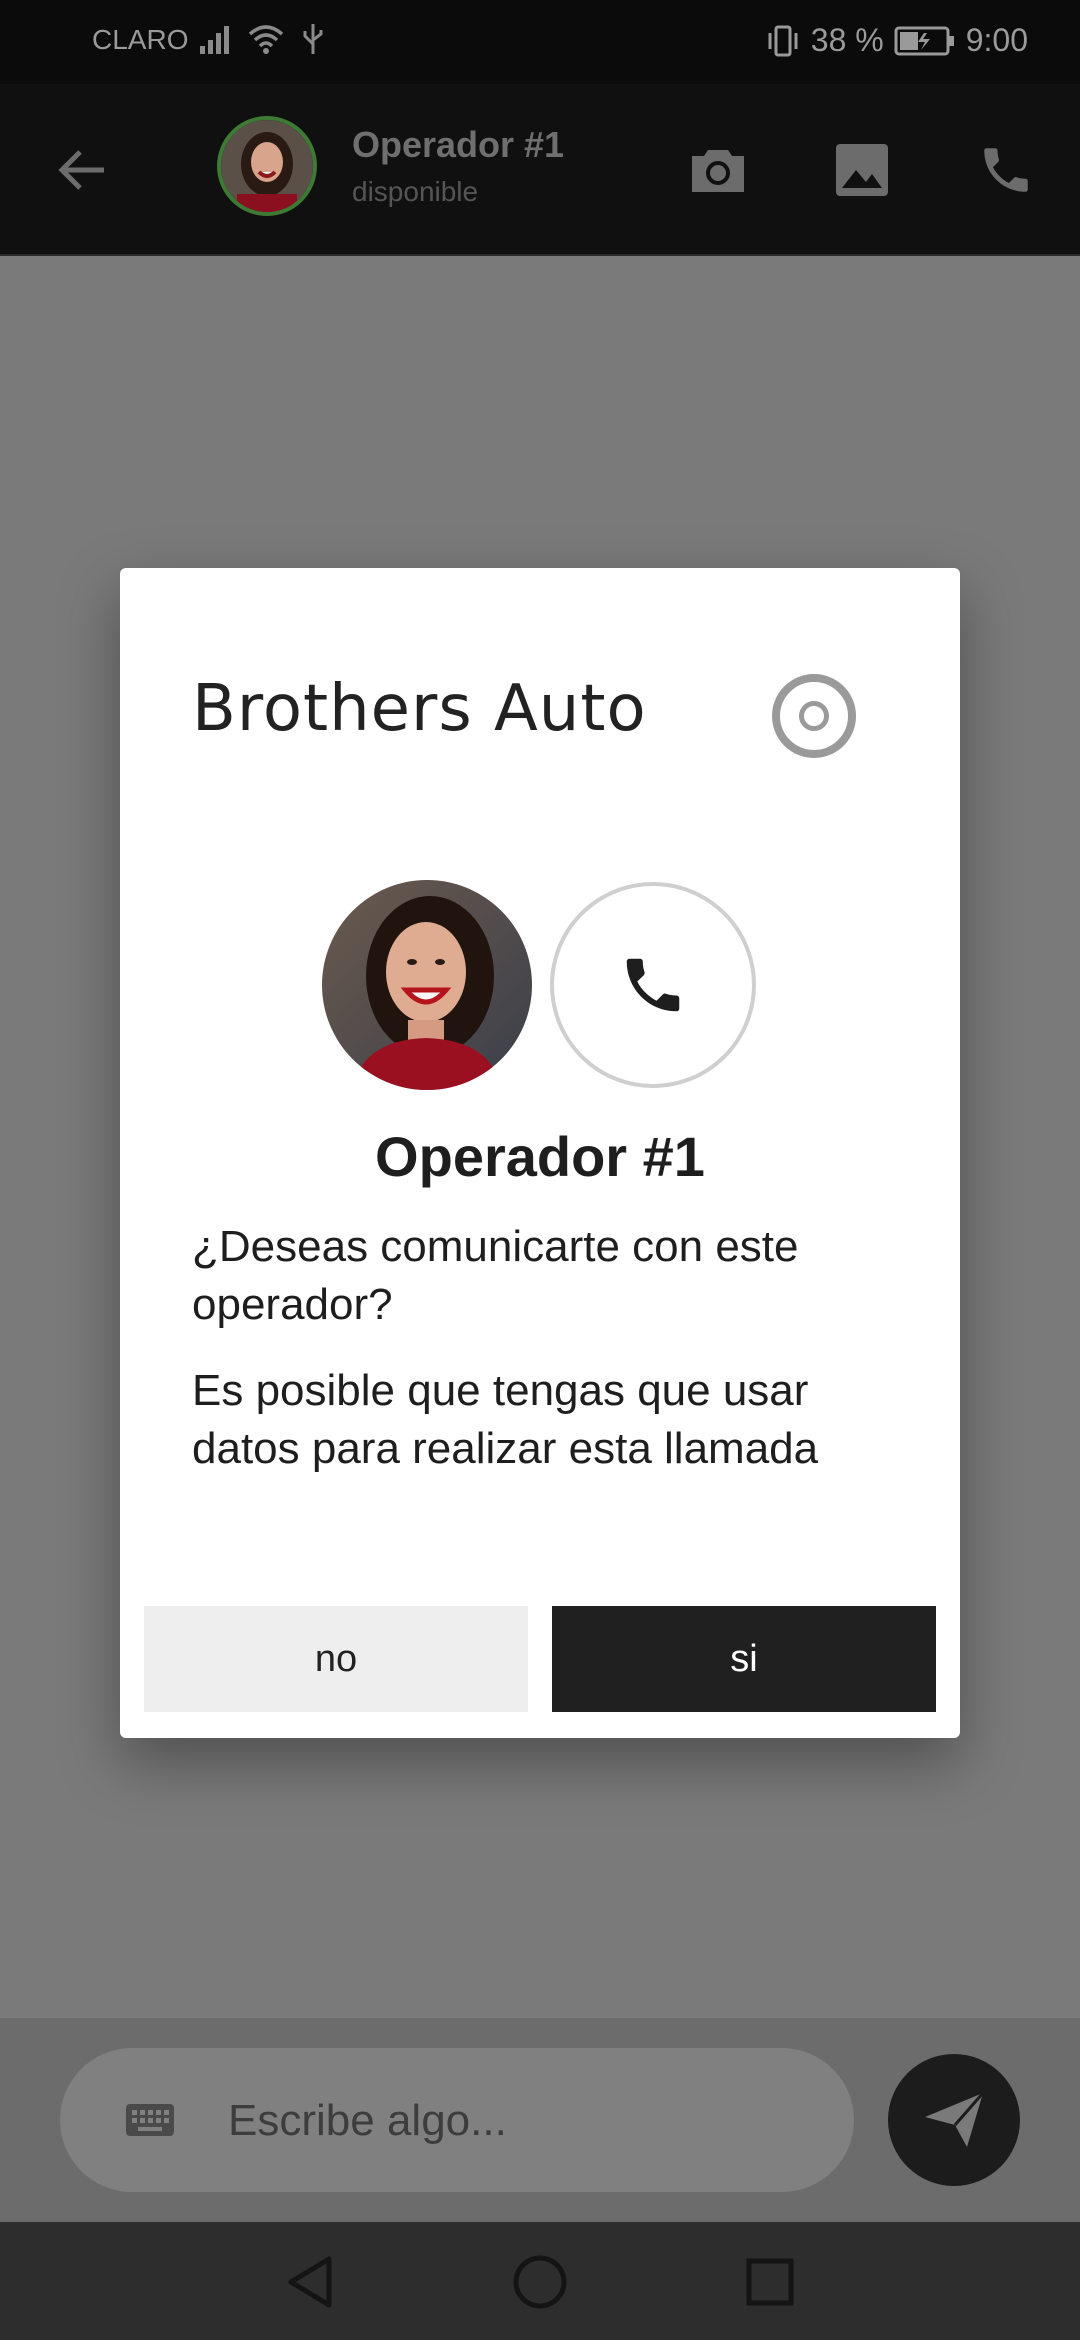 The image size is (1080, 2340). Describe the element at coordinates (744, 1659) in the screenshot. I see `yes-button: si` at that location.